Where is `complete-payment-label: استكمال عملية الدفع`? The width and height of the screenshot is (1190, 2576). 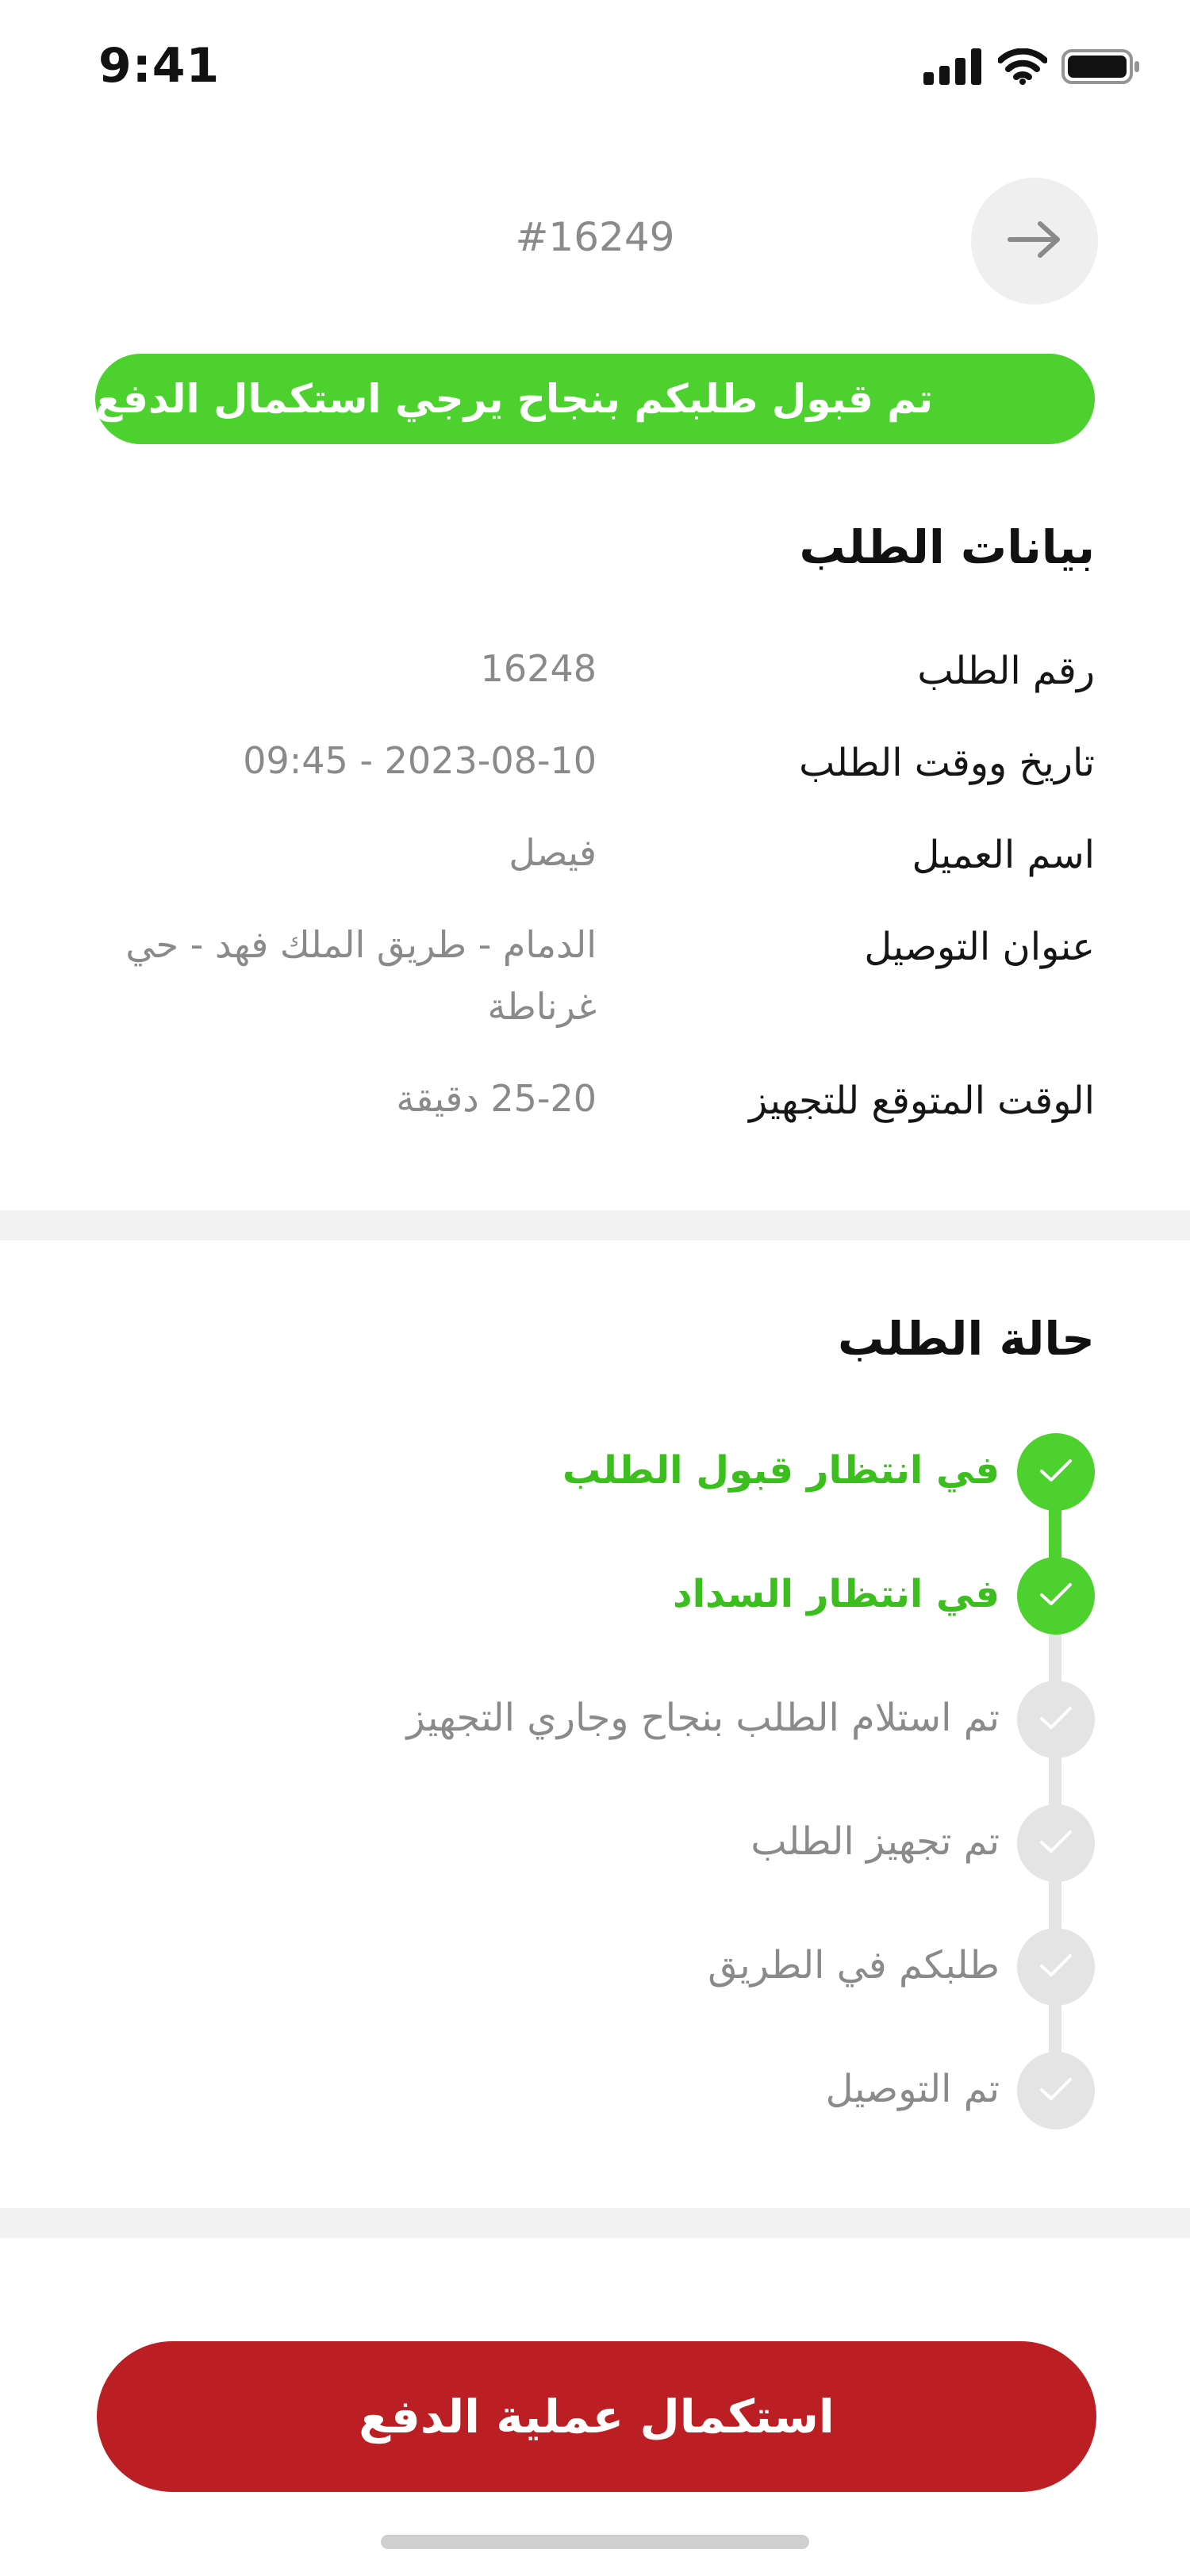 complete-payment-label: استكمال عملية الدفع is located at coordinates (597, 2417).